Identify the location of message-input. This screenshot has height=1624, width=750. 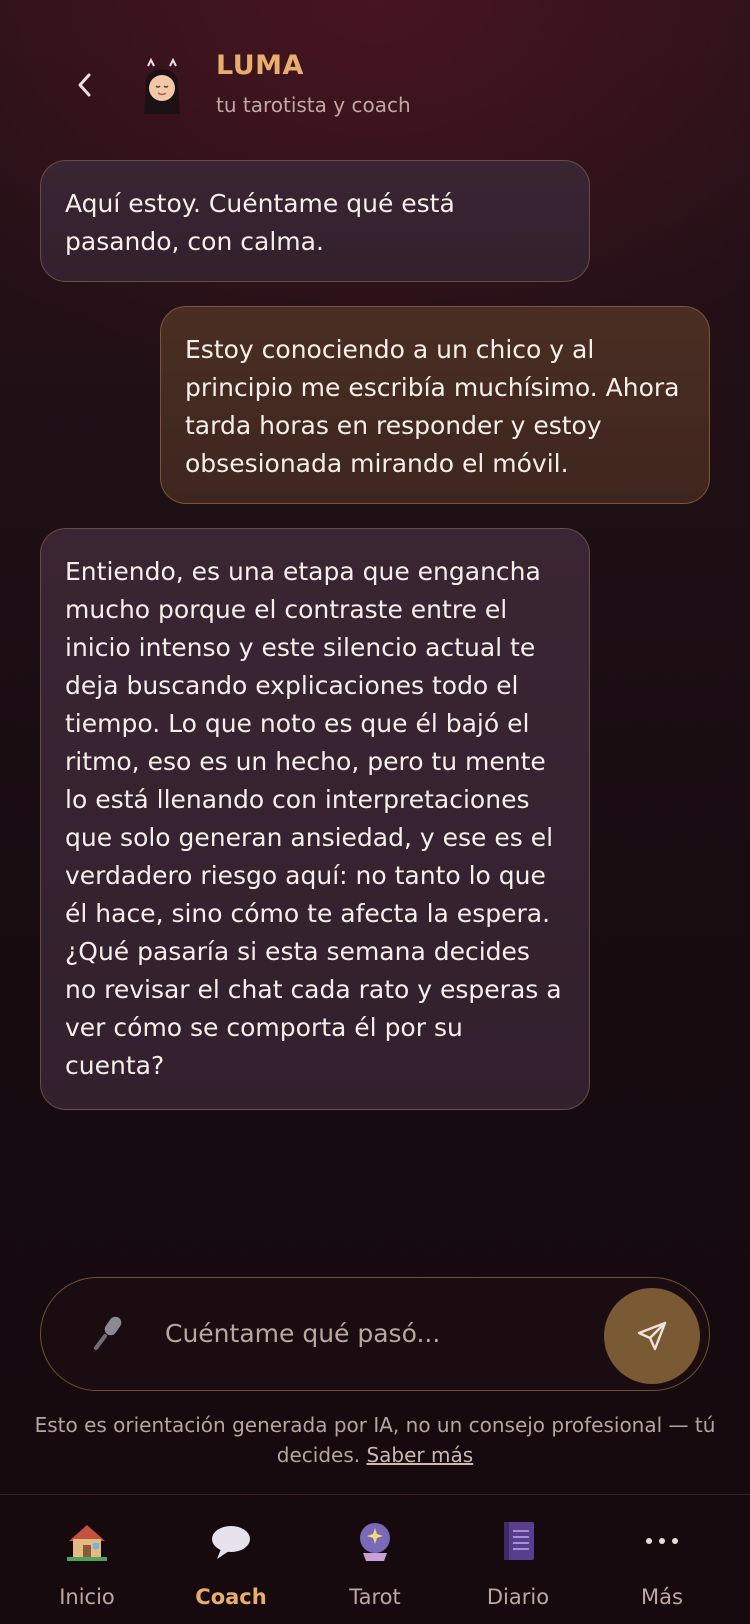
(375, 1333).